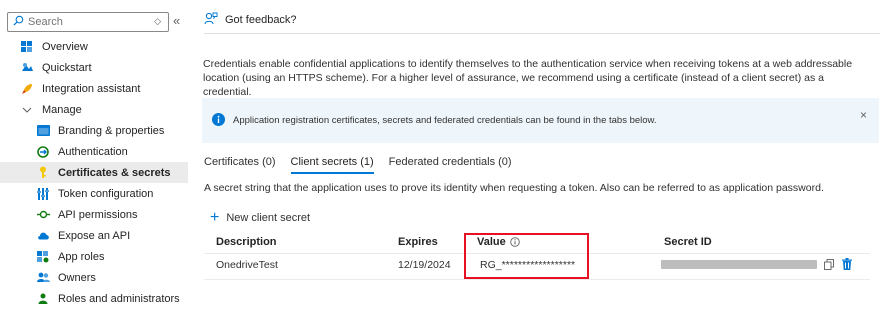 The height and width of the screenshot is (312, 882). I want to click on search-input, so click(88, 22).